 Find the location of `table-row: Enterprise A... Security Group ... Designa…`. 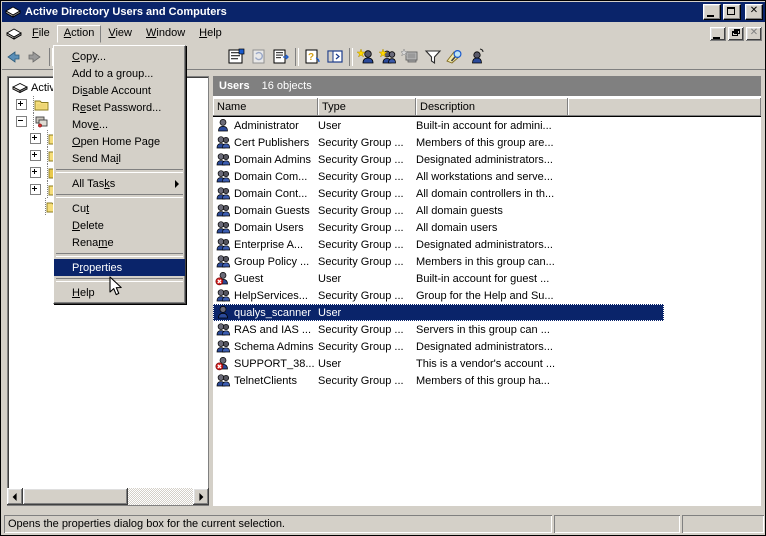

table-row: Enterprise A... Security Group ... Designa… is located at coordinates (487, 244).